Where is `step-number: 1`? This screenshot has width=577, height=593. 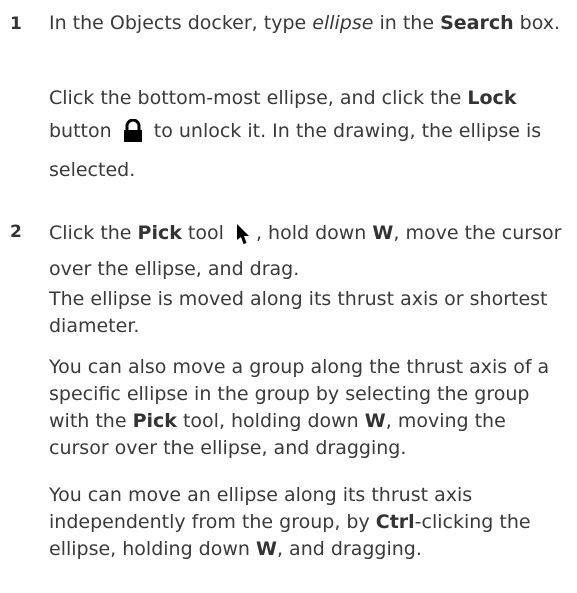 step-number: 1 is located at coordinates (16, 24).